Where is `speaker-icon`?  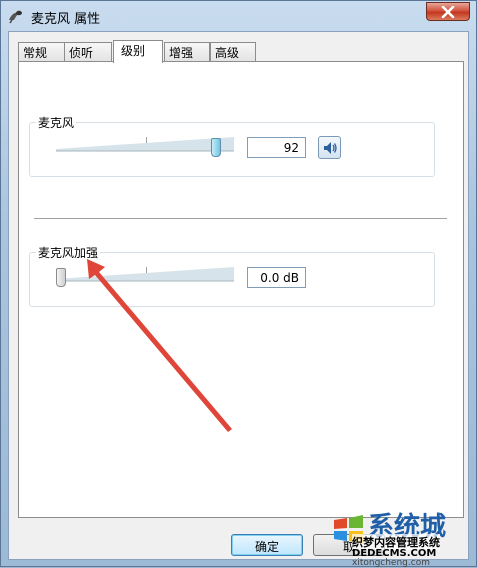 speaker-icon is located at coordinates (330, 147).